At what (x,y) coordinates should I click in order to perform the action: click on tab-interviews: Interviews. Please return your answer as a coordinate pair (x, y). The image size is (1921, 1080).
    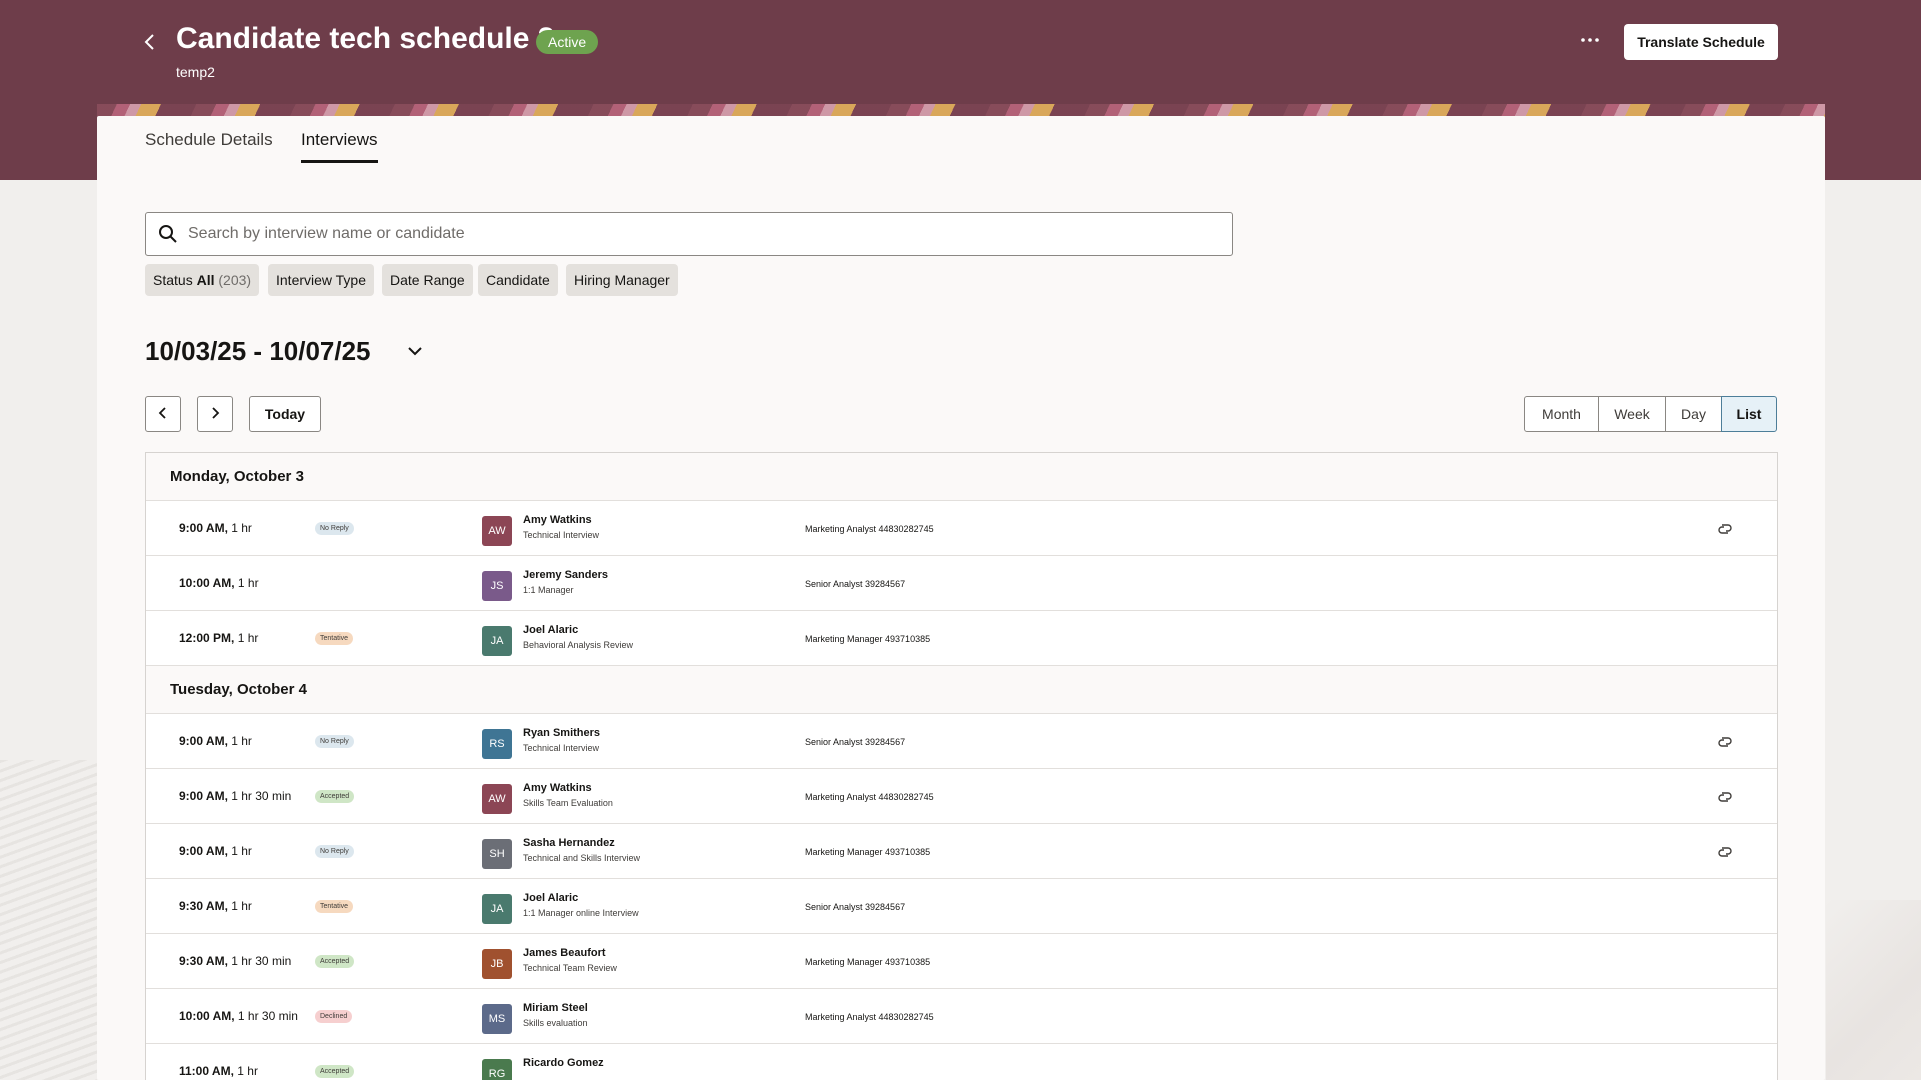
    Looking at the image, I should click on (339, 146).